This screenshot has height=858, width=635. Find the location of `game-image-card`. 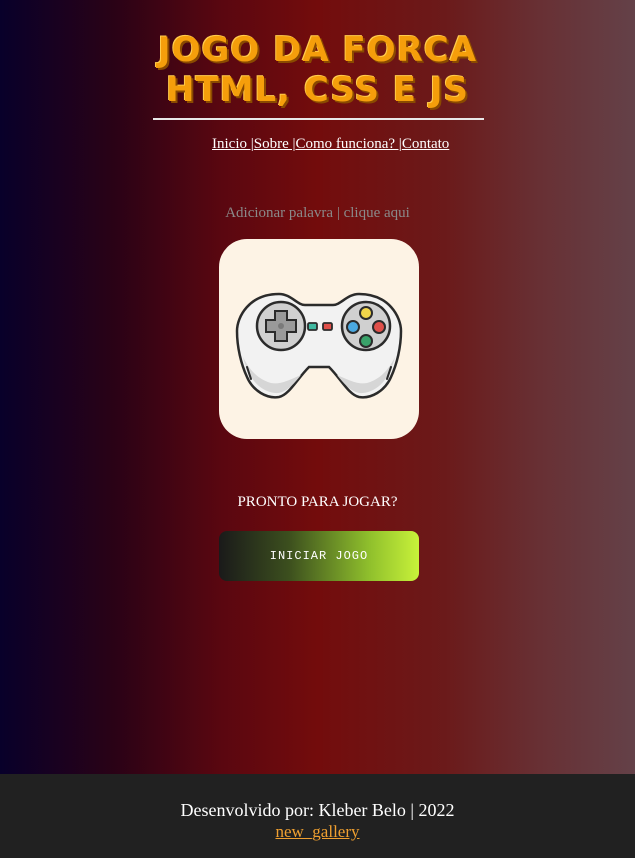

game-image-card is located at coordinates (319, 339).